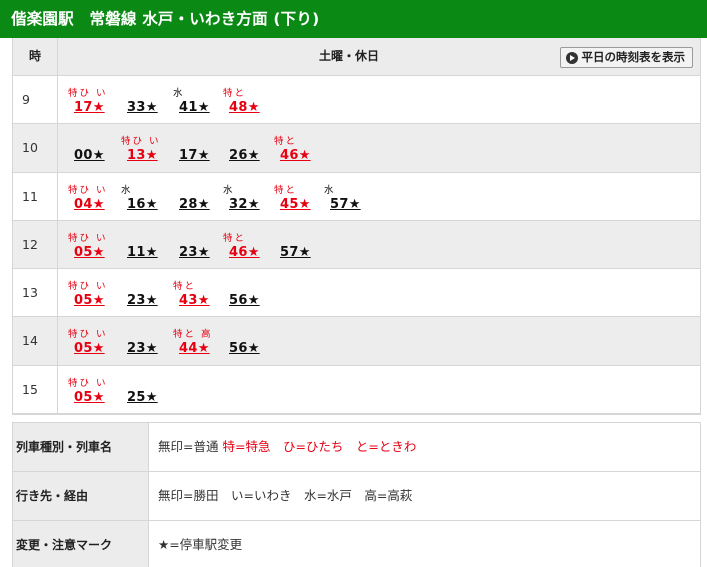 This screenshot has height=567, width=707. I want to click on departure-link: 26★, so click(251, 147).